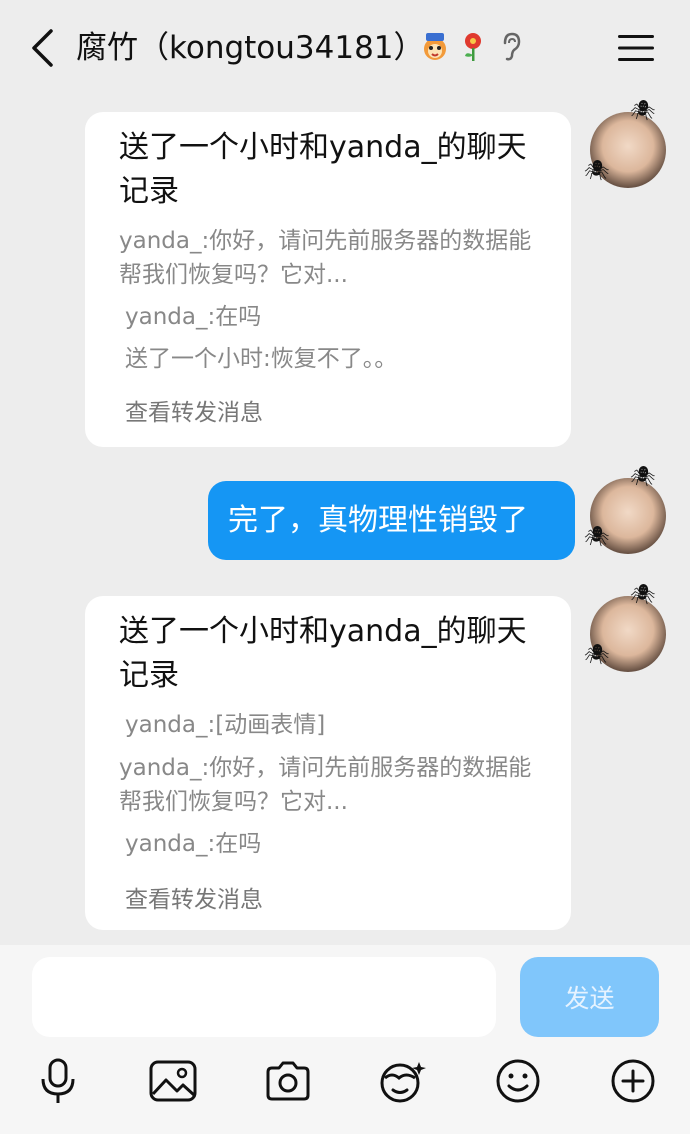  What do you see at coordinates (261, 359) in the screenshot?
I see `forward-card-line: 送了一个小时:恢复不了。。` at bounding box center [261, 359].